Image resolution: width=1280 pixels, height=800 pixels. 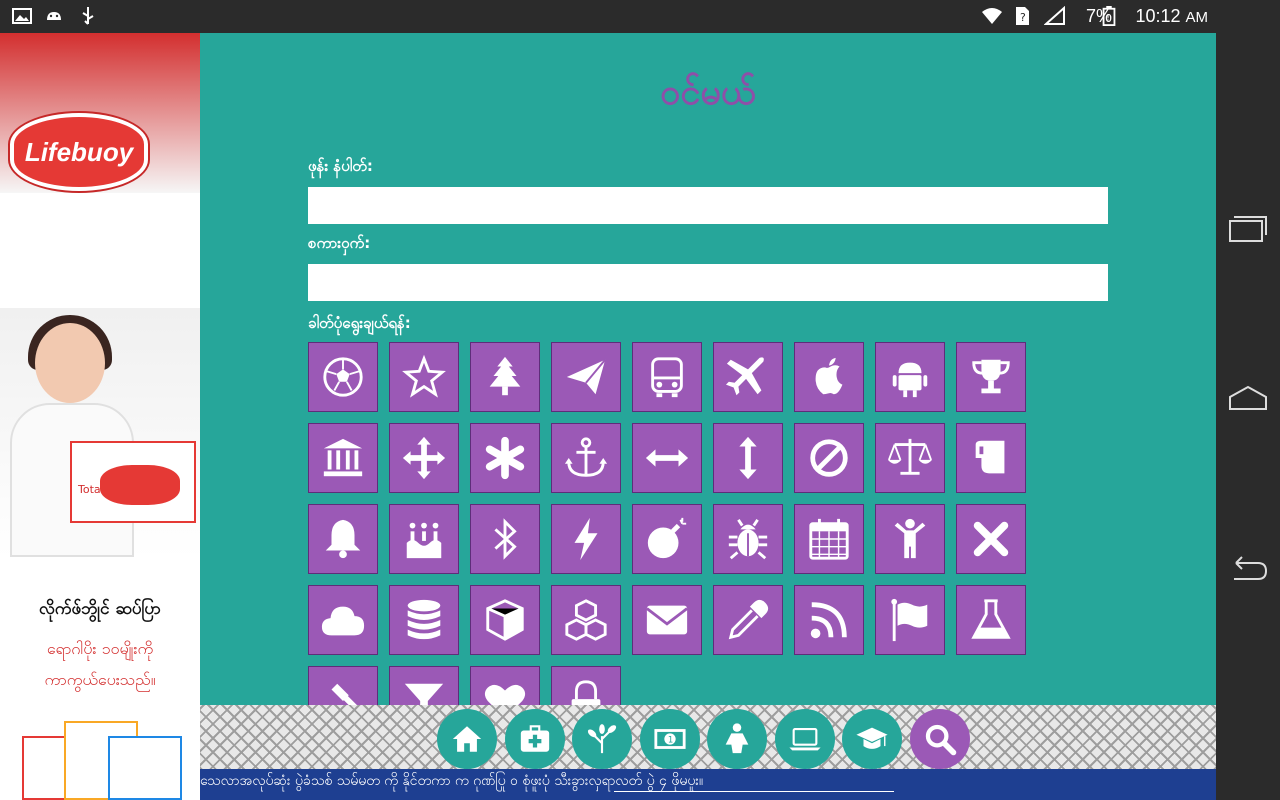 What do you see at coordinates (910, 620) in the screenshot?
I see `icon-option-flag` at bounding box center [910, 620].